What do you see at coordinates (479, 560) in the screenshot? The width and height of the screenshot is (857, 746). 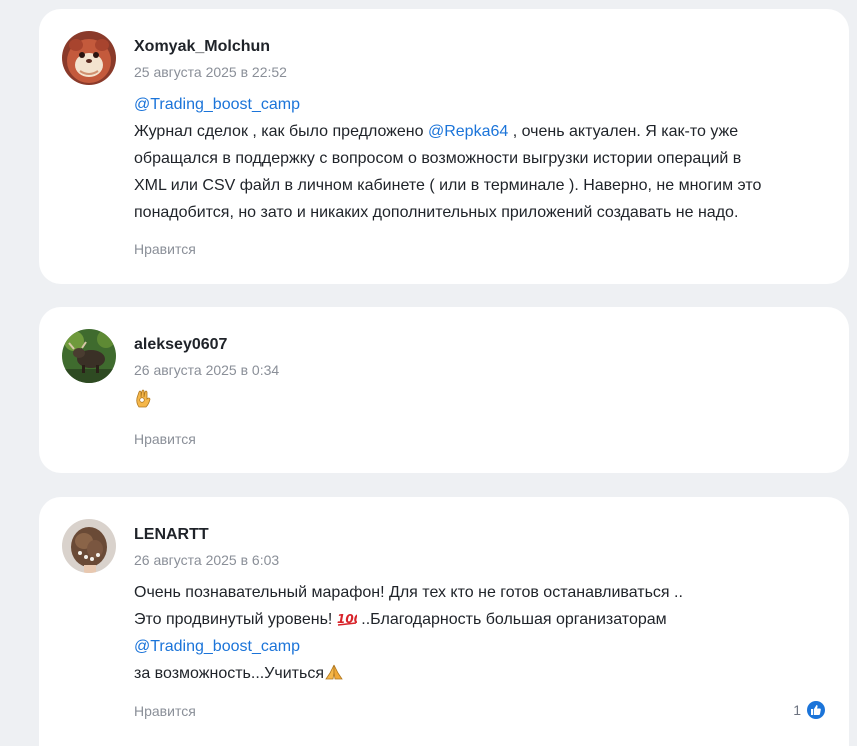 I see `comment-date: 26 августа 2025 в 6:03` at bounding box center [479, 560].